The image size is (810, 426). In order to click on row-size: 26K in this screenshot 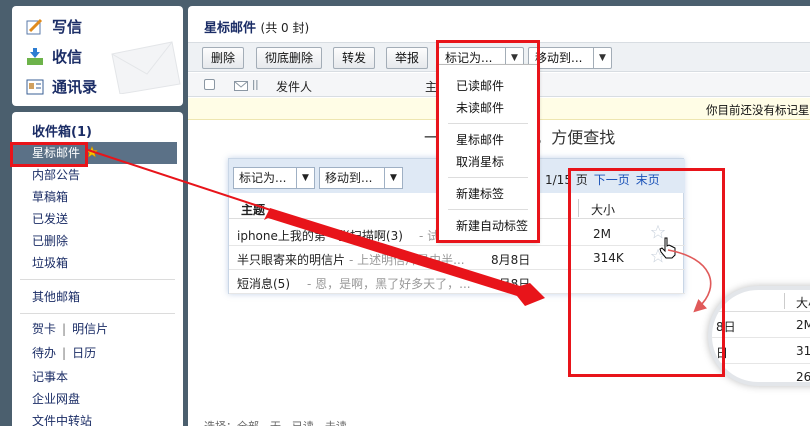, I will do `click(803, 377)`.